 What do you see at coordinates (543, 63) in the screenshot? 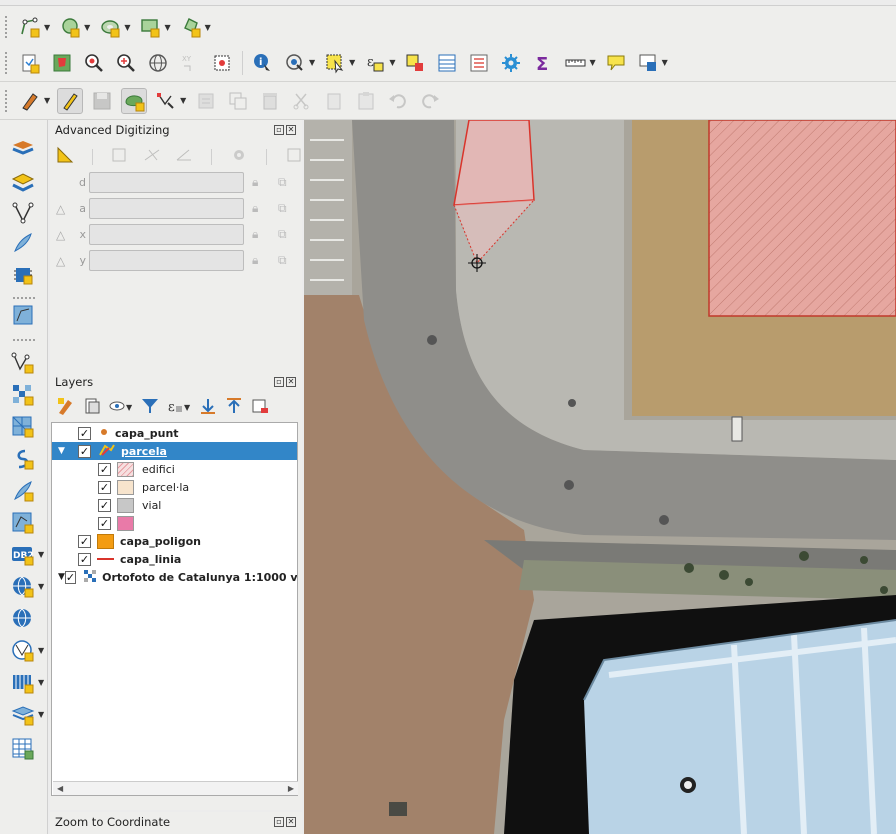
I see `sum-icon: Σ` at bounding box center [543, 63].